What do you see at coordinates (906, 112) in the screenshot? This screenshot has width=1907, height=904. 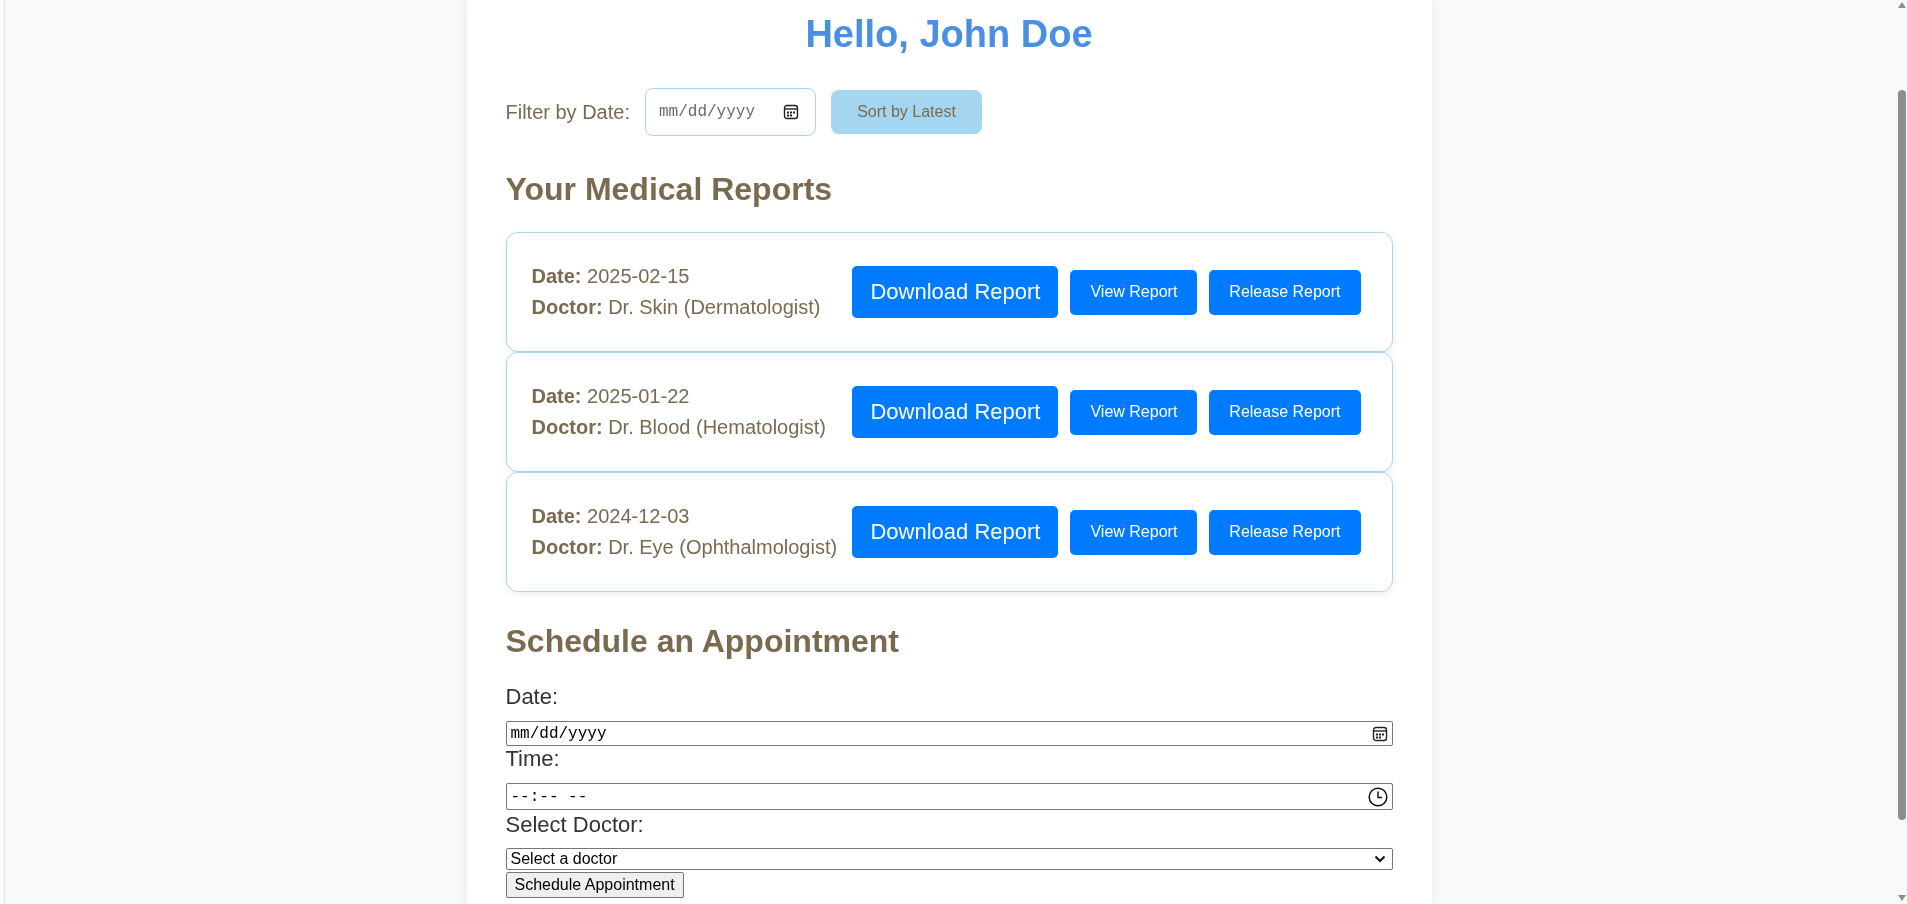 I see `sort-button: Sort by Latest` at bounding box center [906, 112].